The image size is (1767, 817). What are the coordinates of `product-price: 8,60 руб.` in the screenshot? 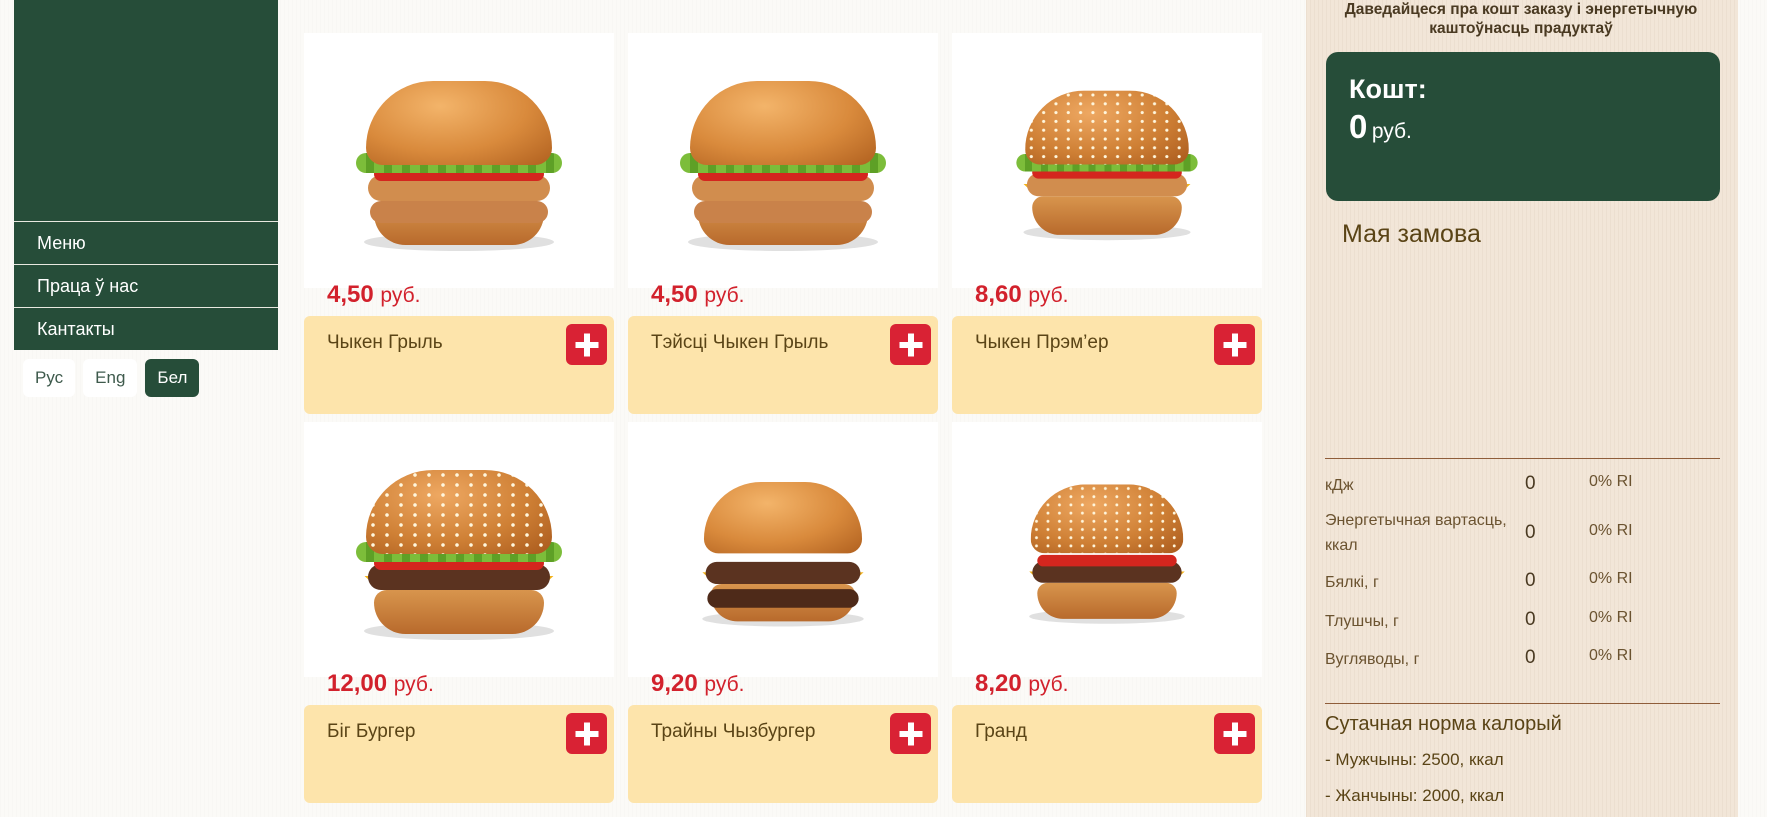 It's located at (1022, 294).